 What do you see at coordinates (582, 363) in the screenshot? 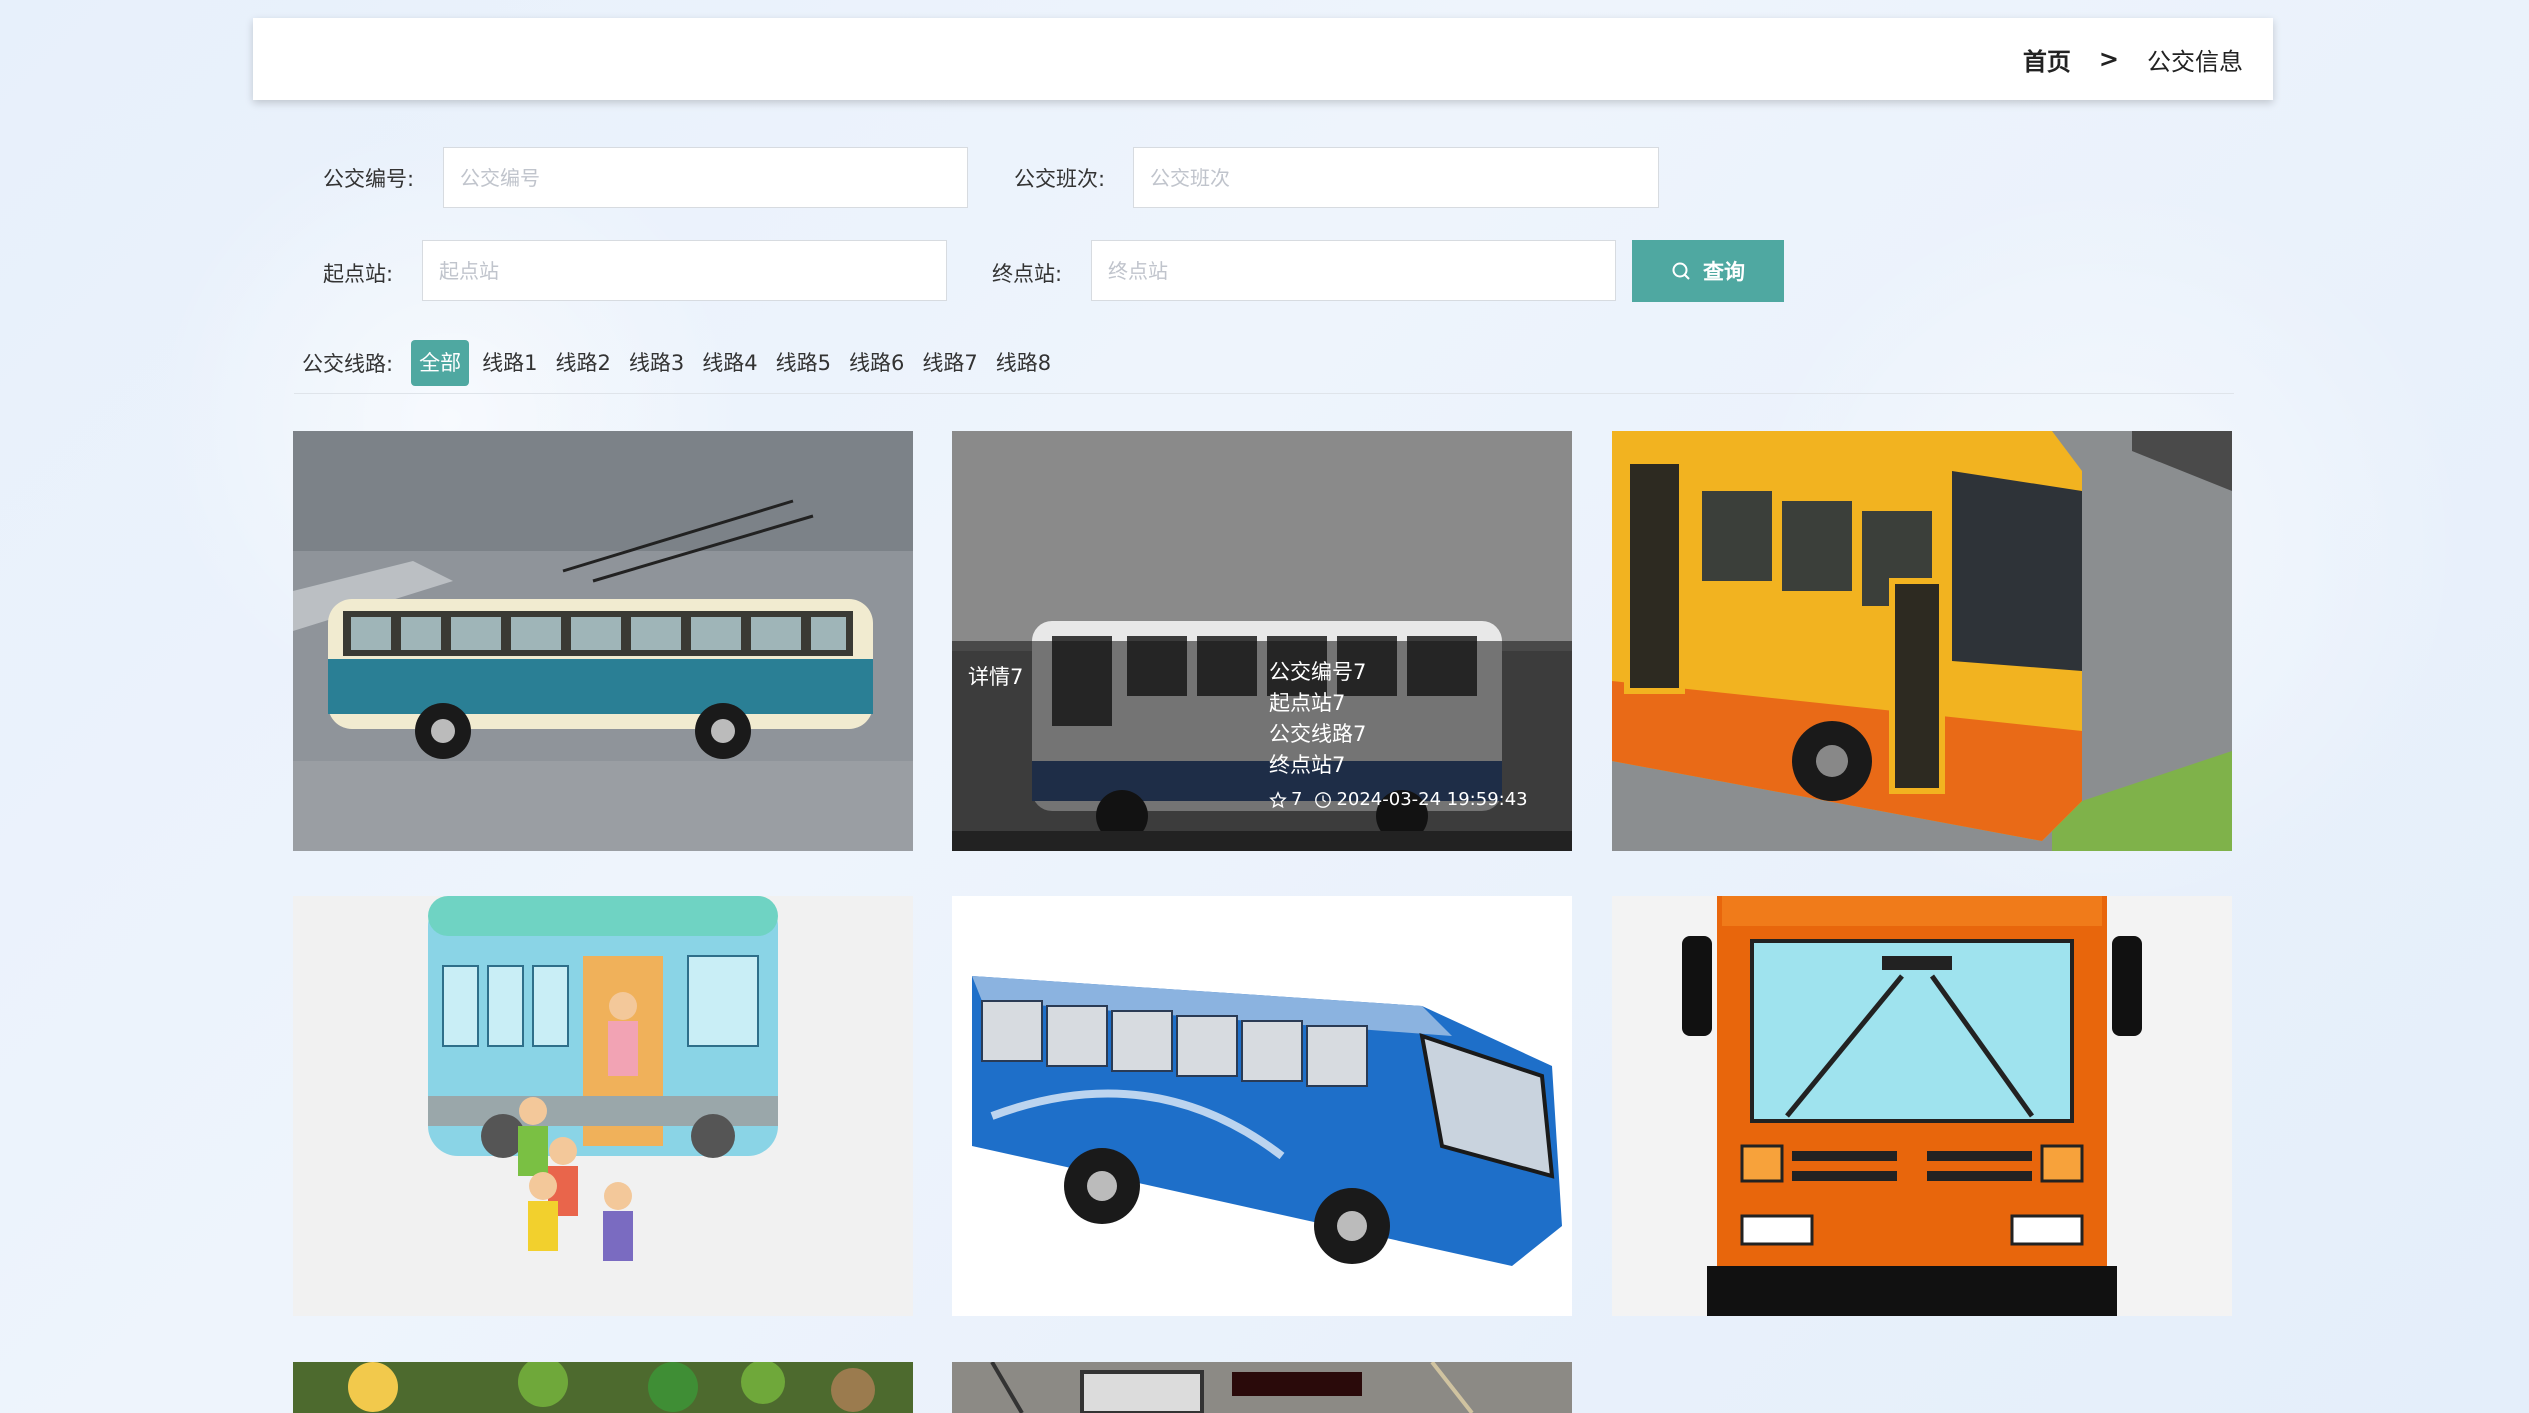
I see `route-tab-2: 线路2` at bounding box center [582, 363].